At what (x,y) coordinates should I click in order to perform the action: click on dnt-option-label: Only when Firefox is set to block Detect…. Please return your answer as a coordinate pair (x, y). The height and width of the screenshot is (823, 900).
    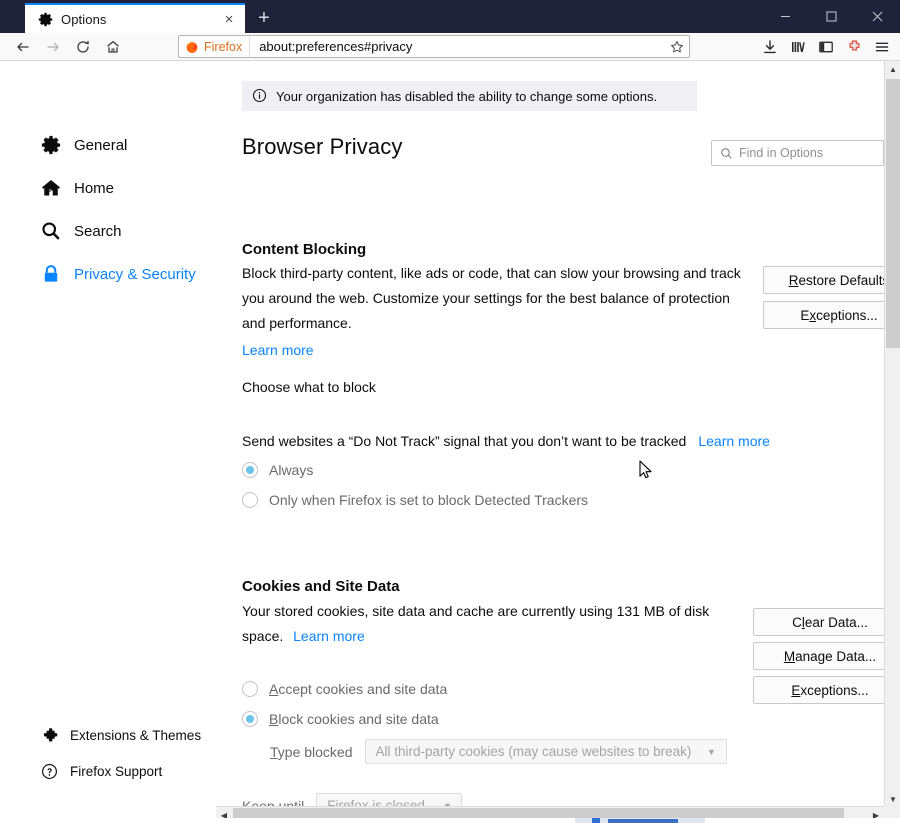
    Looking at the image, I should click on (429, 500).